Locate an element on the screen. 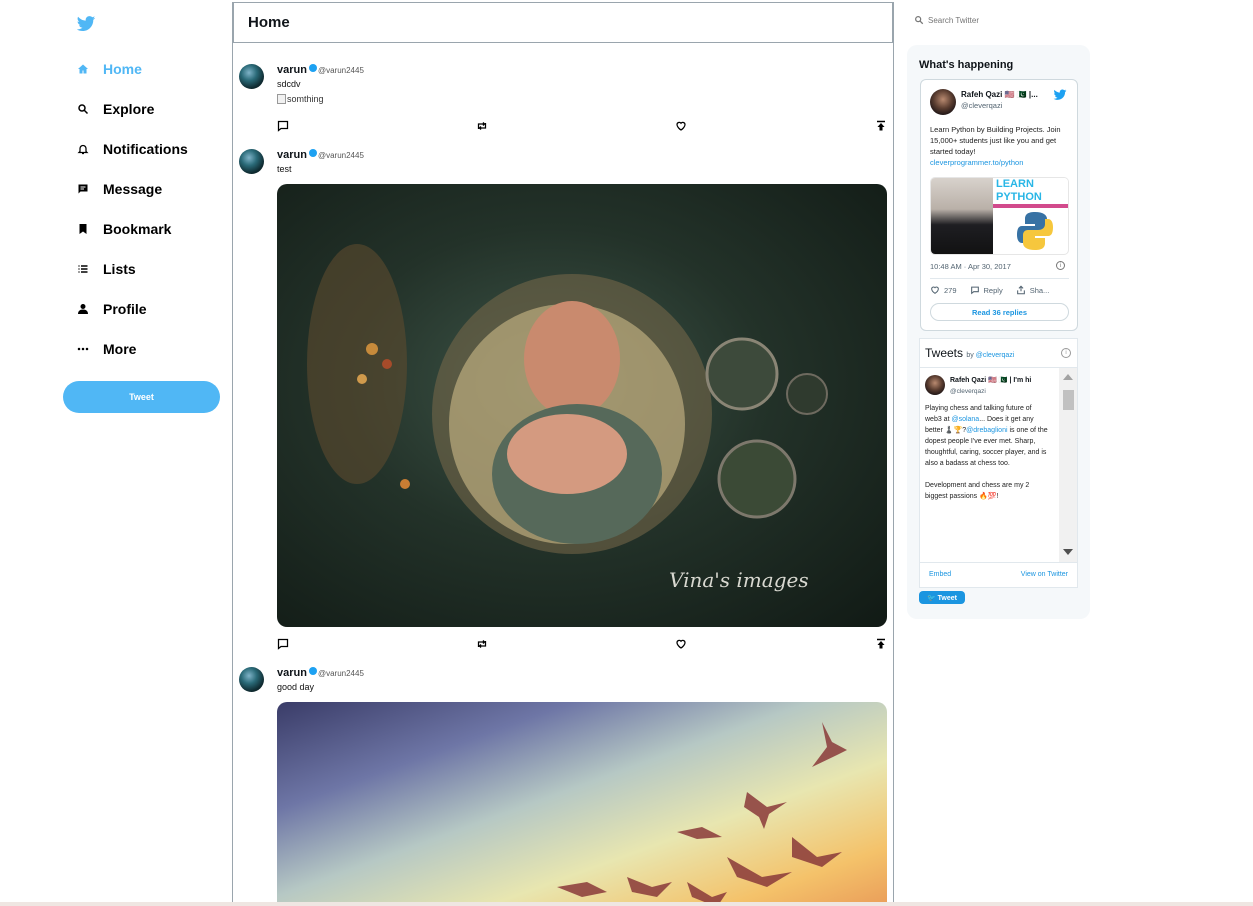  sidebar-item-profile: Profile is located at coordinates (111, 309).